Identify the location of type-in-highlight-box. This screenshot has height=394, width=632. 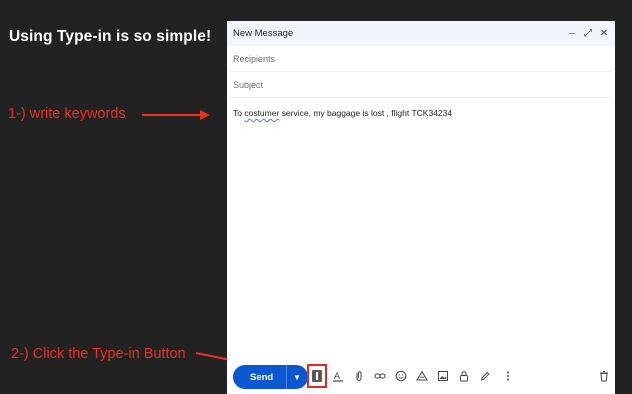
(317, 376).